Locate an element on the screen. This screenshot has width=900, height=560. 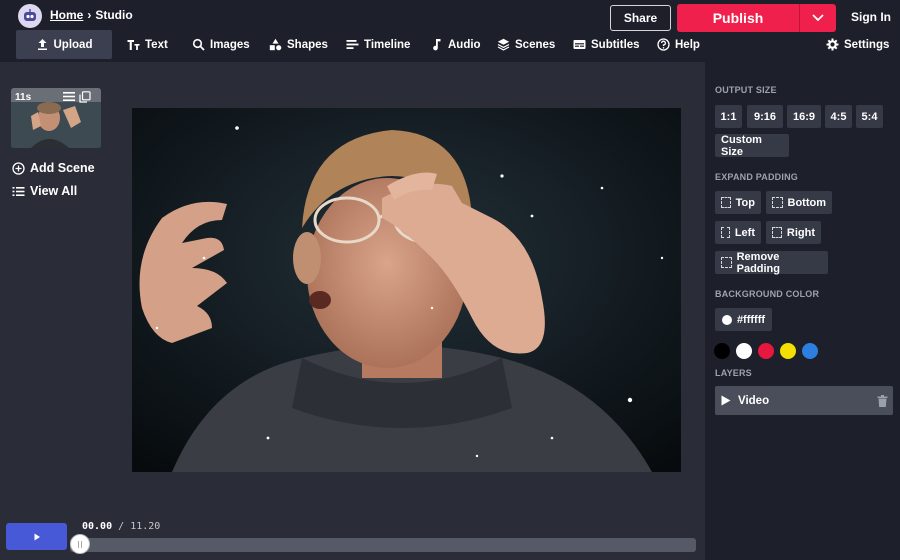
timecode: 00.00 / 11.20 is located at coordinates (121, 526).